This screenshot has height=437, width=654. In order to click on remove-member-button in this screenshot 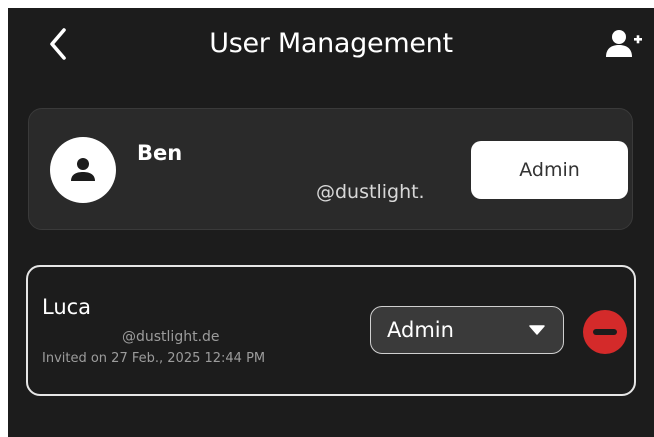, I will do `click(605, 332)`.